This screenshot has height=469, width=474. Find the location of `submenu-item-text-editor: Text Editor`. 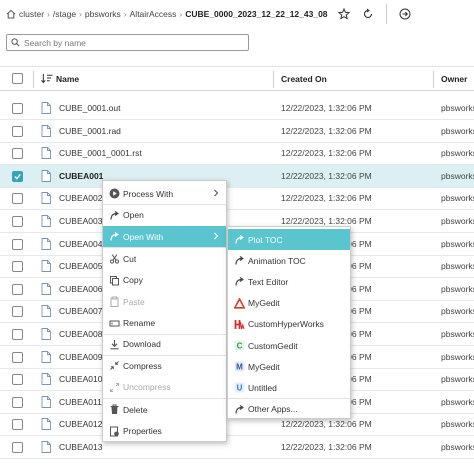

submenu-item-text-editor: Text Editor is located at coordinates (289, 281).